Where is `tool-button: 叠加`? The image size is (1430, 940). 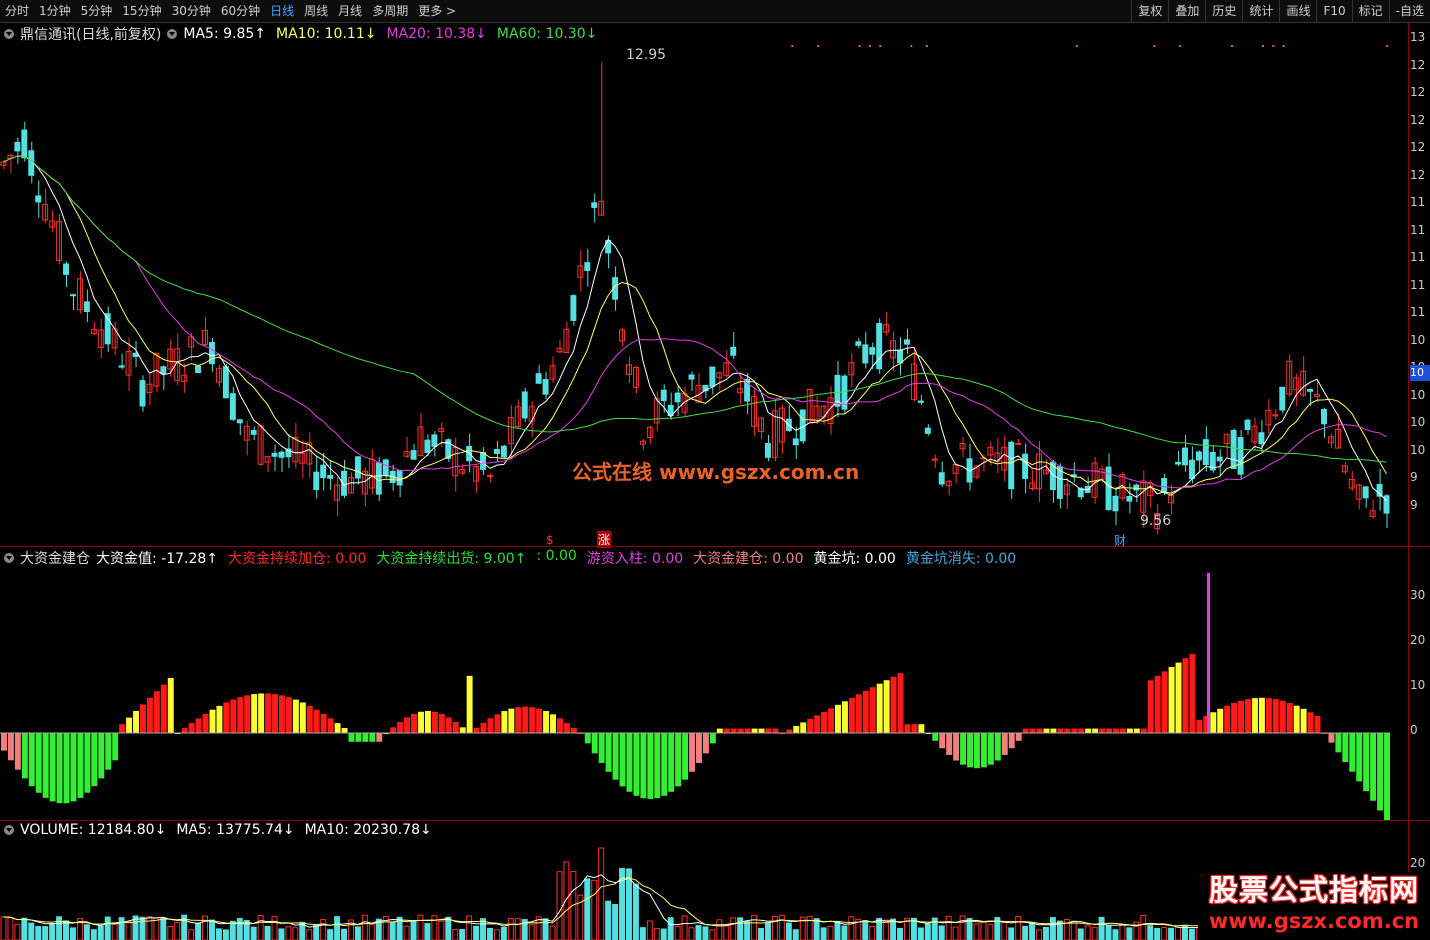
tool-button: 叠加 is located at coordinates (1186, 11).